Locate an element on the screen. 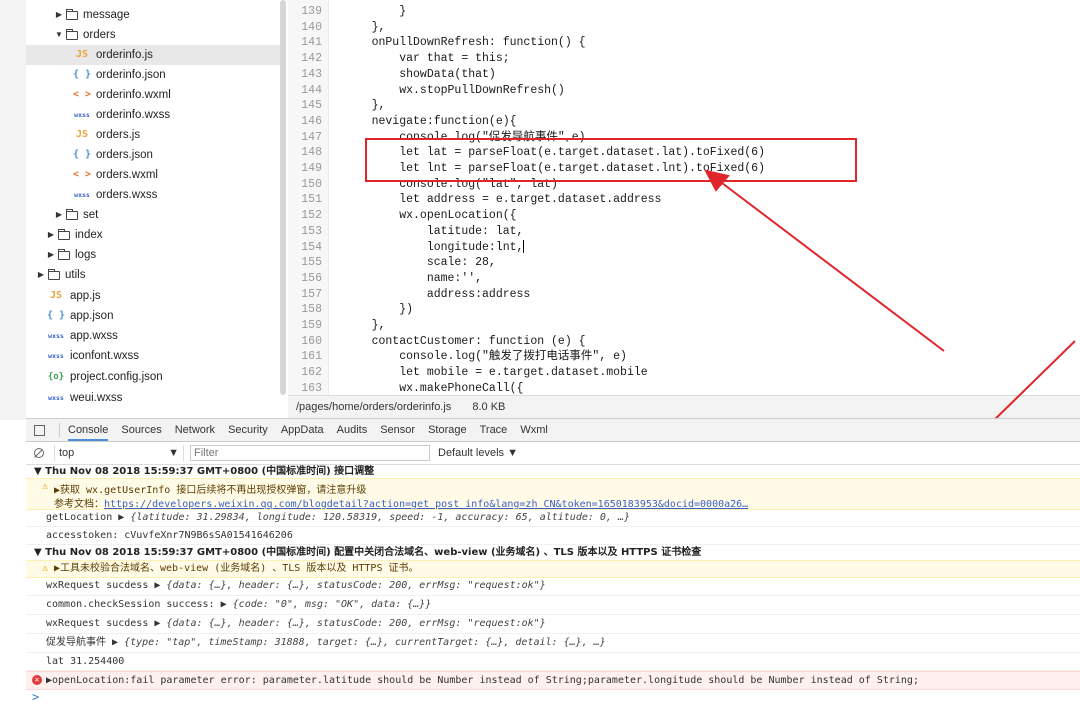 Image resolution: width=1080 pixels, height=708 pixels. tree-scrollbar is located at coordinates (283, 197).